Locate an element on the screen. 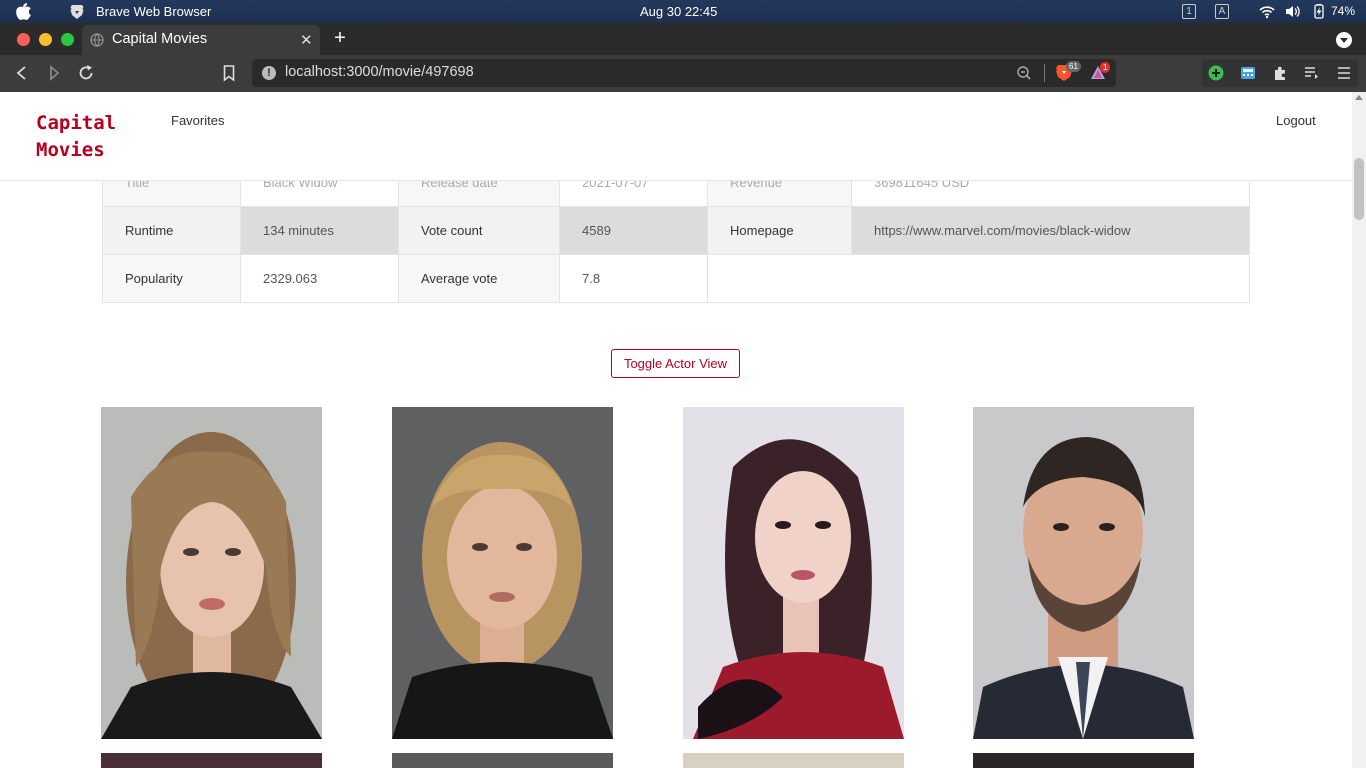 The width and height of the screenshot is (1366, 768). page-scrollbar-thumb is located at coordinates (1359, 189).